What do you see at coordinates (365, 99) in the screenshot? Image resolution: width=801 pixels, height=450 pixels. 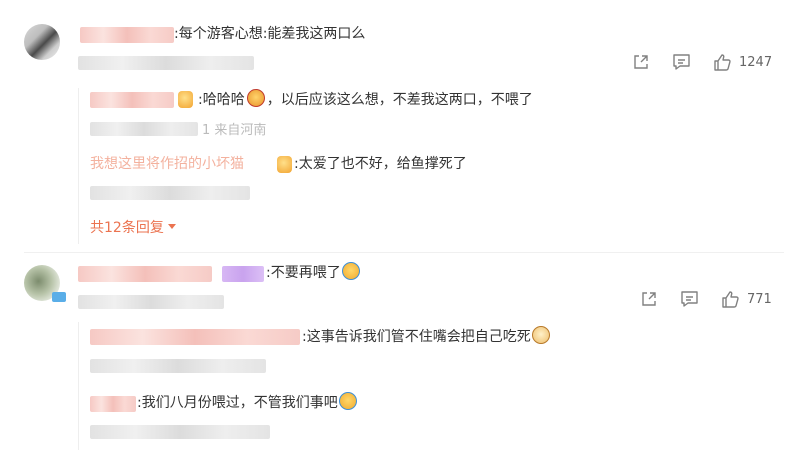 I see `reply-text: :哈哈哈 ，以后应该这么想，不差我这两口，不喂了` at bounding box center [365, 99].